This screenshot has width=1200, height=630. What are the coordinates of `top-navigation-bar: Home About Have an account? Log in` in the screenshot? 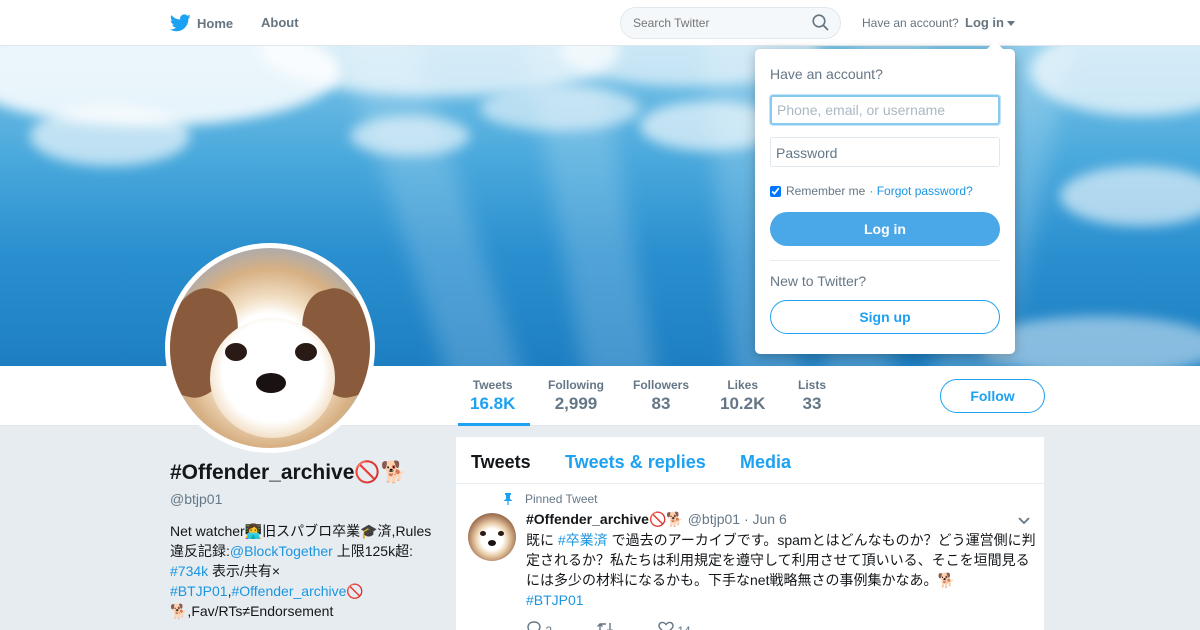 It's located at (600, 23).